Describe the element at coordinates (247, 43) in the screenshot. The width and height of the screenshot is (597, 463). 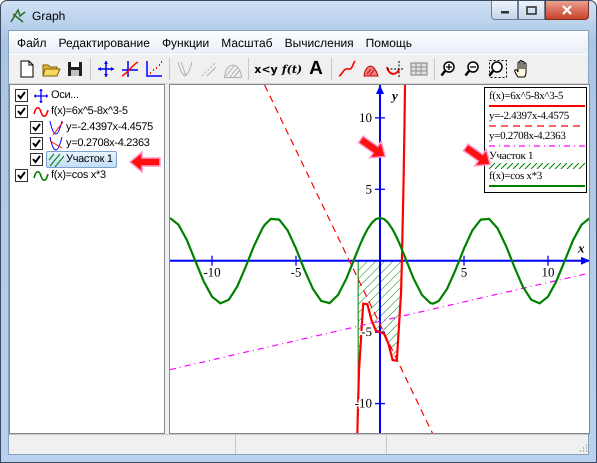
I see `menu-item: Масштаб` at that location.